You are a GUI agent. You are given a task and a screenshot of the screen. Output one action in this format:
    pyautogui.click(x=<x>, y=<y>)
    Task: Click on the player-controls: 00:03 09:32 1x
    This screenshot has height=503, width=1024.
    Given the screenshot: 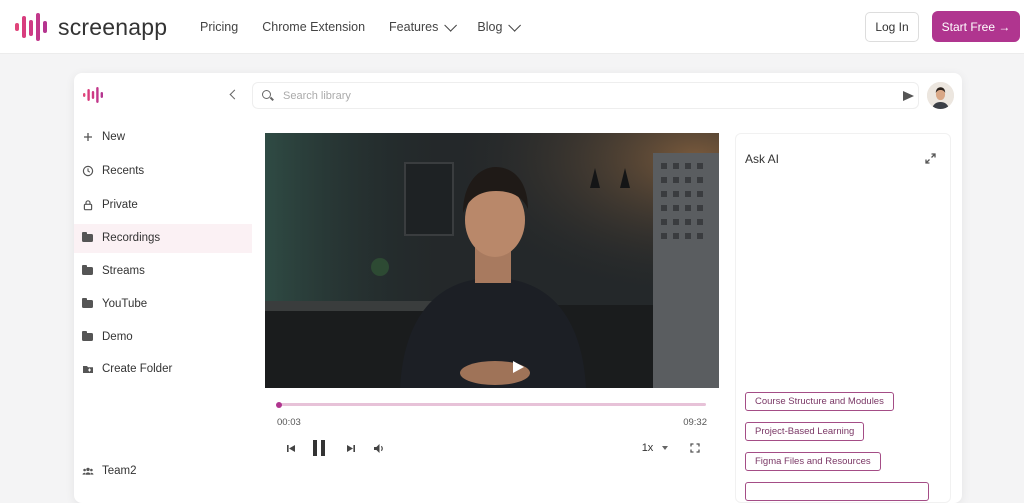 What is the action you would take?
    pyautogui.click(x=492, y=430)
    